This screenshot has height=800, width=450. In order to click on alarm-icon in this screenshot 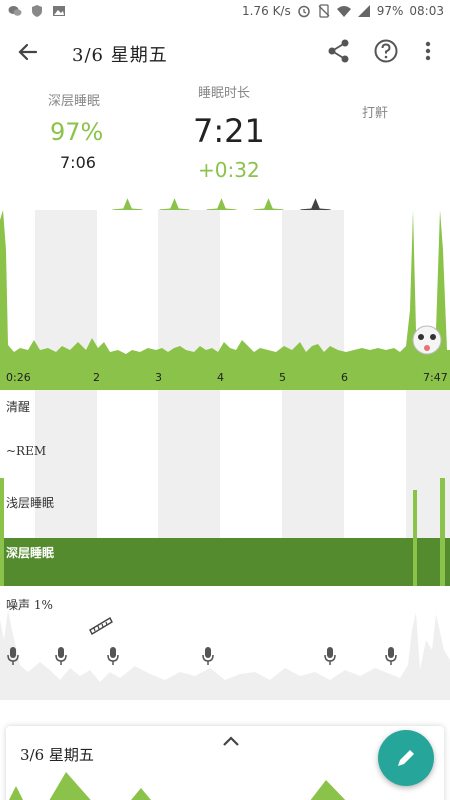, I will do `click(303, 11)`.